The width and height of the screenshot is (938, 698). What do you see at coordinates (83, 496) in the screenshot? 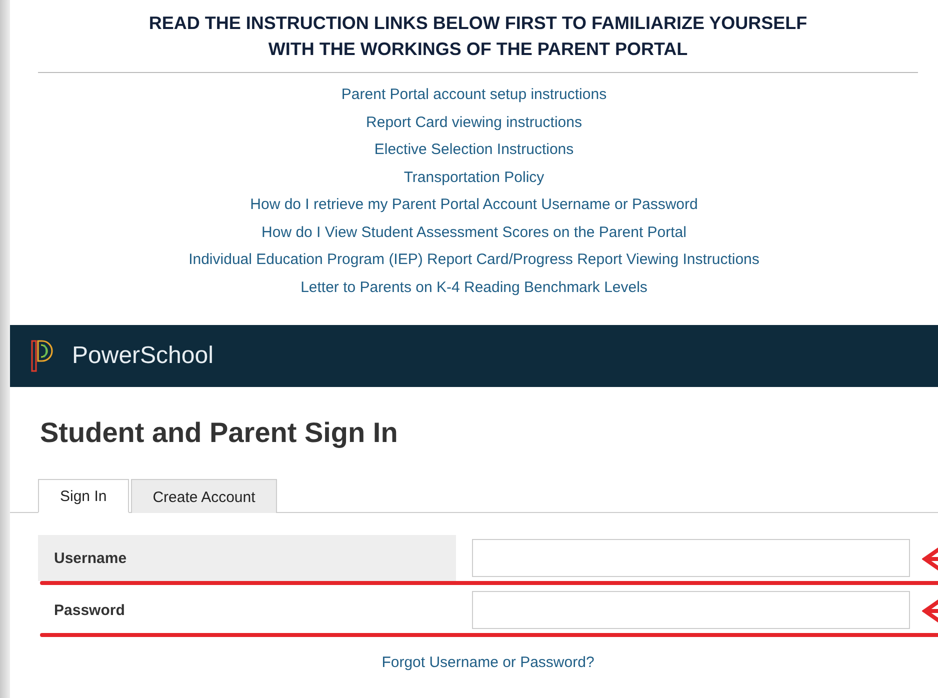
I see `tab: Sign In` at bounding box center [83, 496].